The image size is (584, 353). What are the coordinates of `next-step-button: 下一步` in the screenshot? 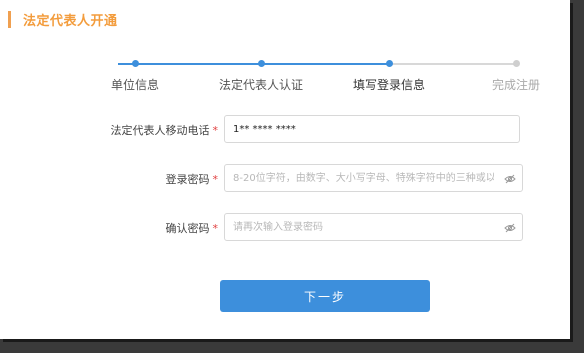 It's located at (325, 296).